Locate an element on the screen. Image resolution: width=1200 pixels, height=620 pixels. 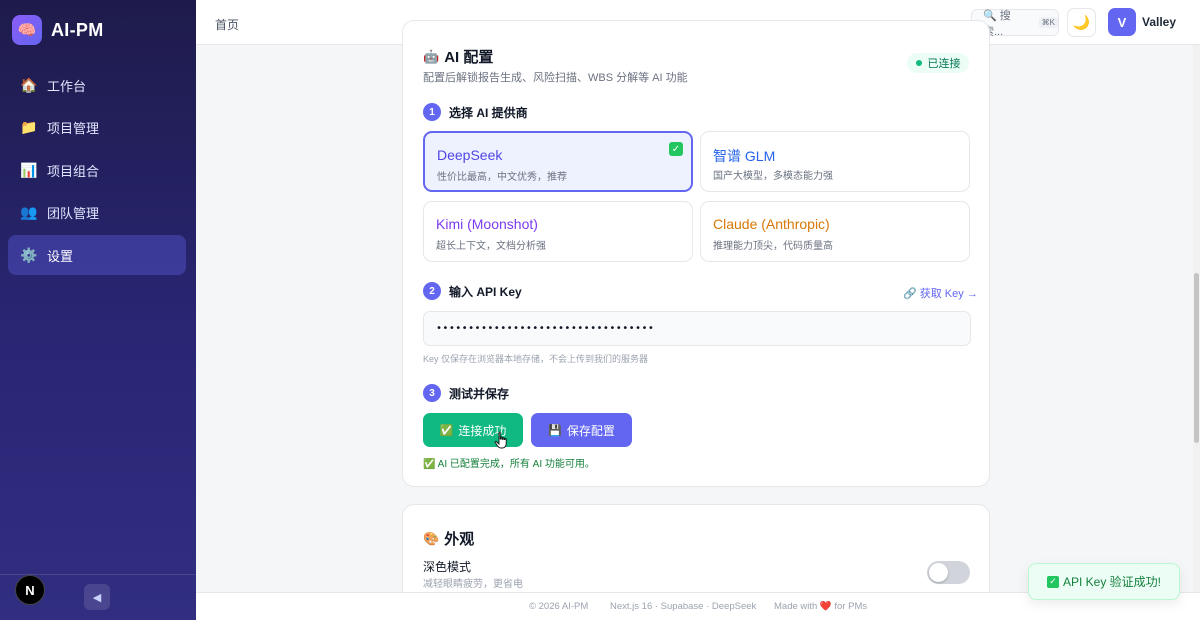
footer-copyright: © 2026 AI-PM is located at coordinates (559, 606).